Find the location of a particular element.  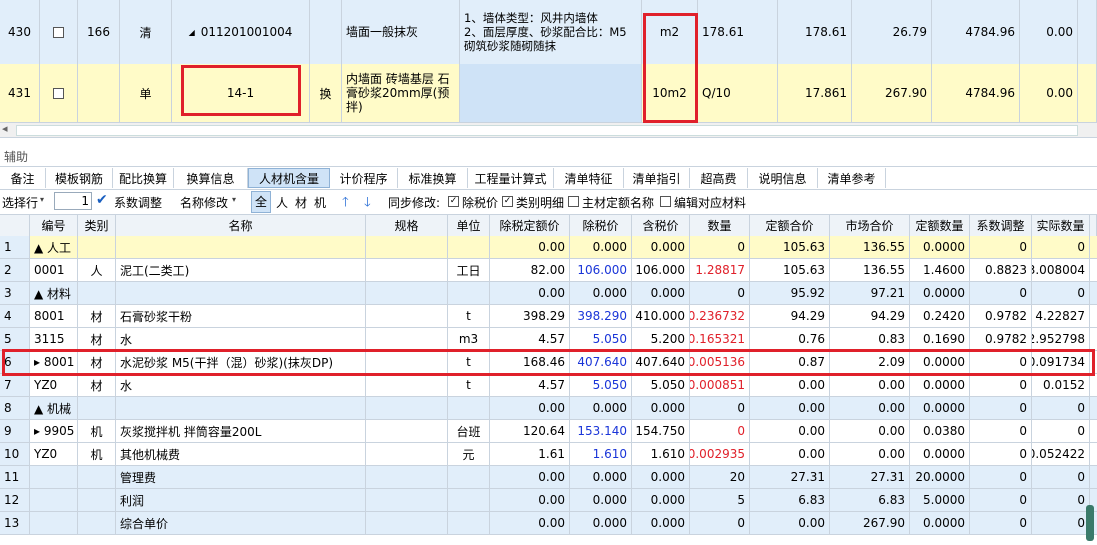

move-up-icon: 🡑 is located at coordinates (345, 204).